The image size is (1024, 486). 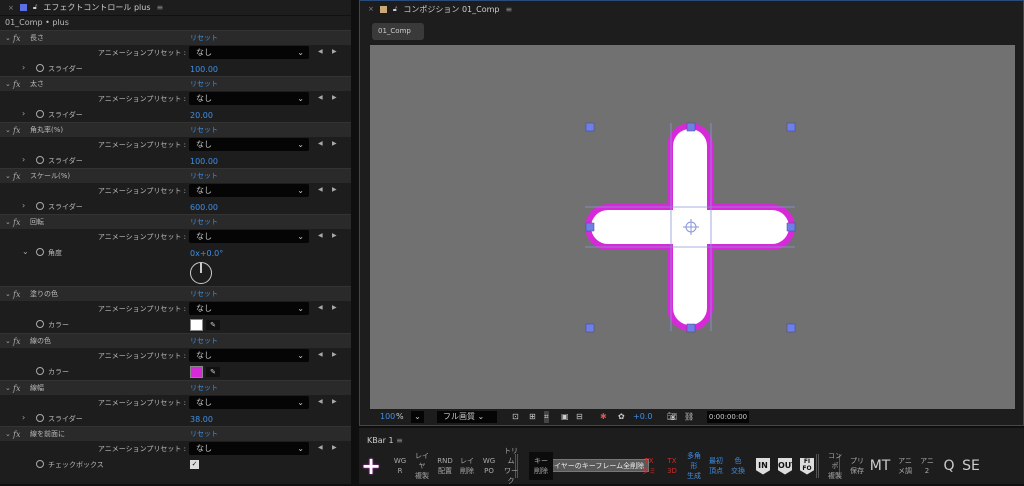 What do you see at coordinates (417, 417) in the screenshot?
I see `zoom-dropdown-chevron-icon: ⌄` at bounding box center [417, 417].